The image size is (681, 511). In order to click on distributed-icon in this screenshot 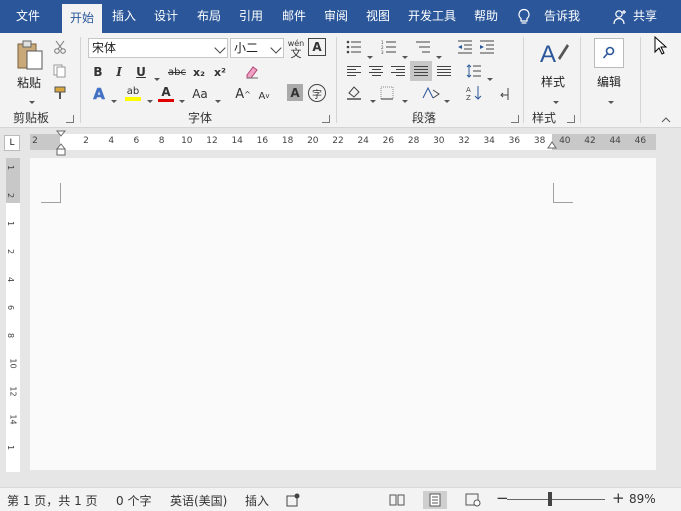, I will do `click(444, 71)`.